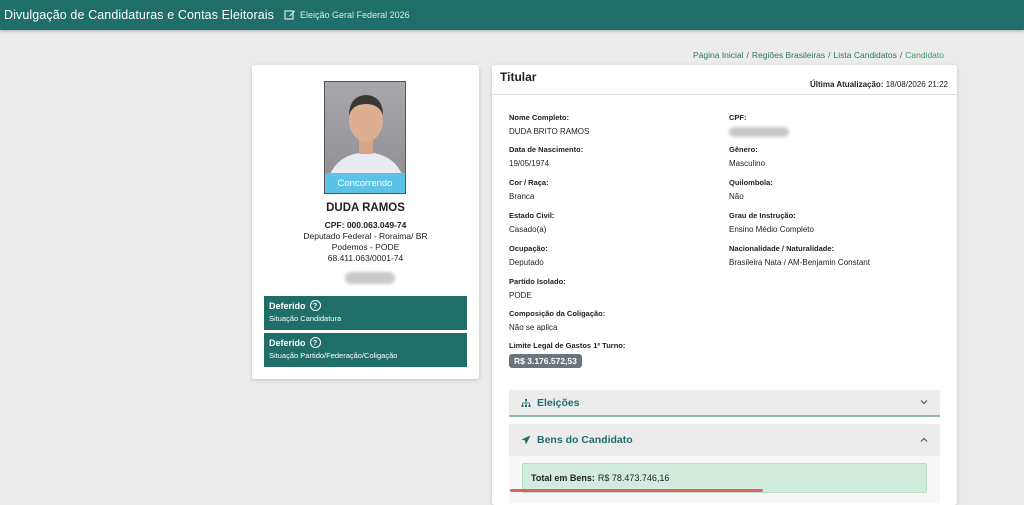  I want to click on field-education: Grau de Instrução: Ensino Médio Completo, so click(771, 222).